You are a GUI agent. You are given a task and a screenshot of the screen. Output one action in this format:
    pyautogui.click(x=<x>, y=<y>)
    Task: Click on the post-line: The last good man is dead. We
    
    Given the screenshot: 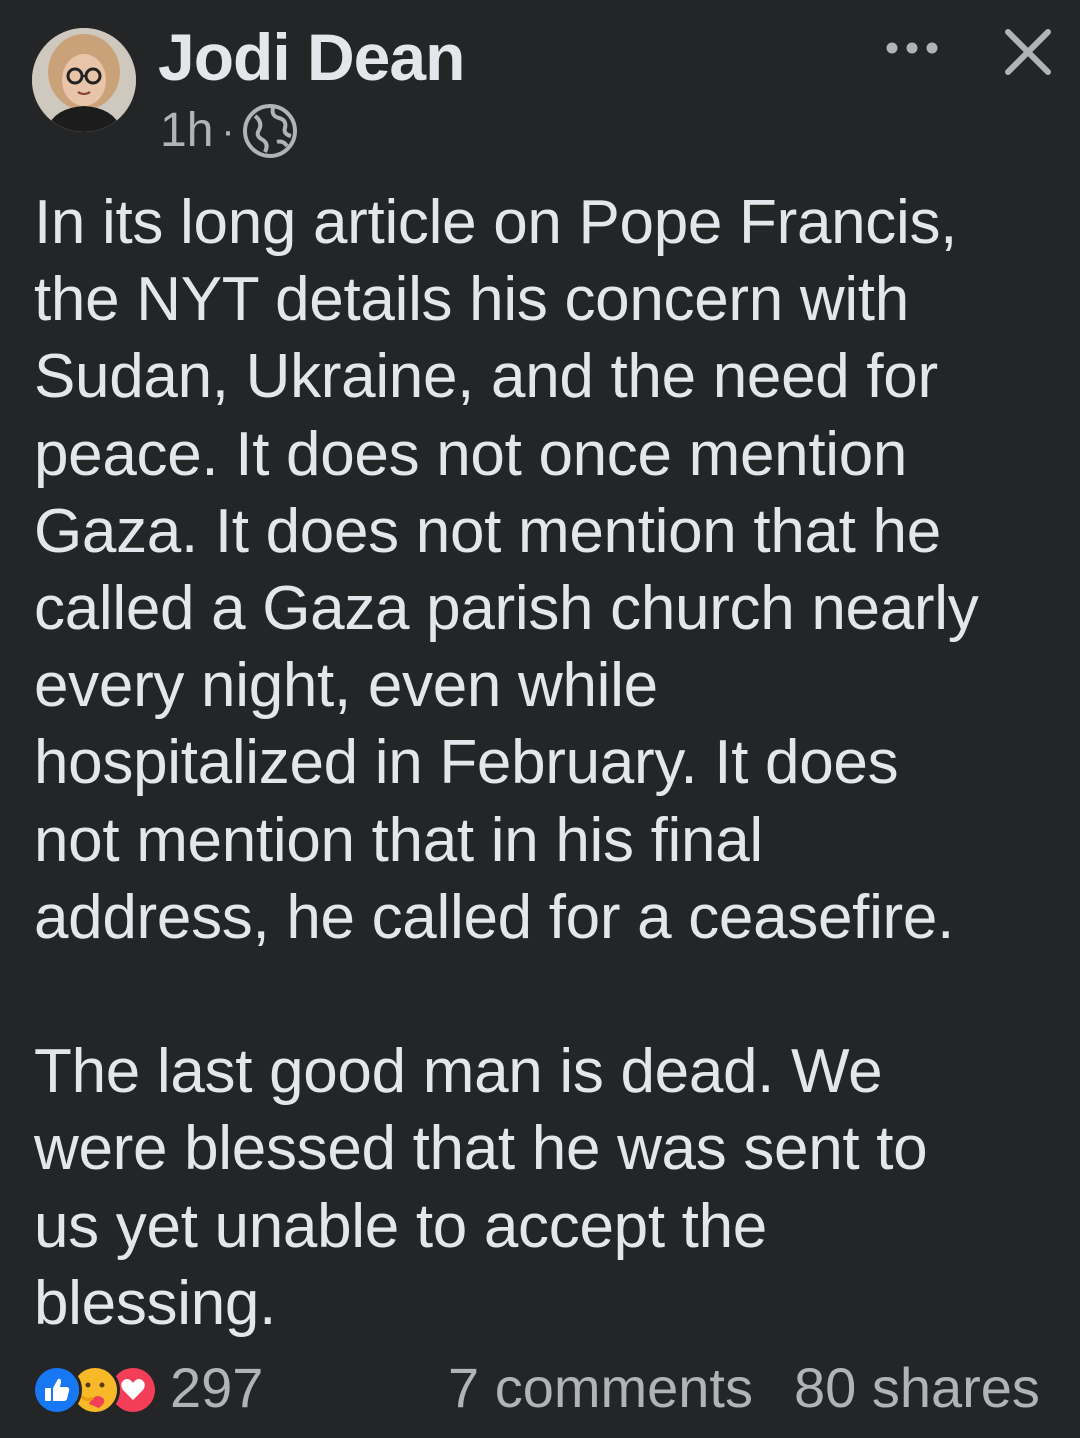 What is the action you would take?
    pyautogui.click(x=458, y=1072)
    